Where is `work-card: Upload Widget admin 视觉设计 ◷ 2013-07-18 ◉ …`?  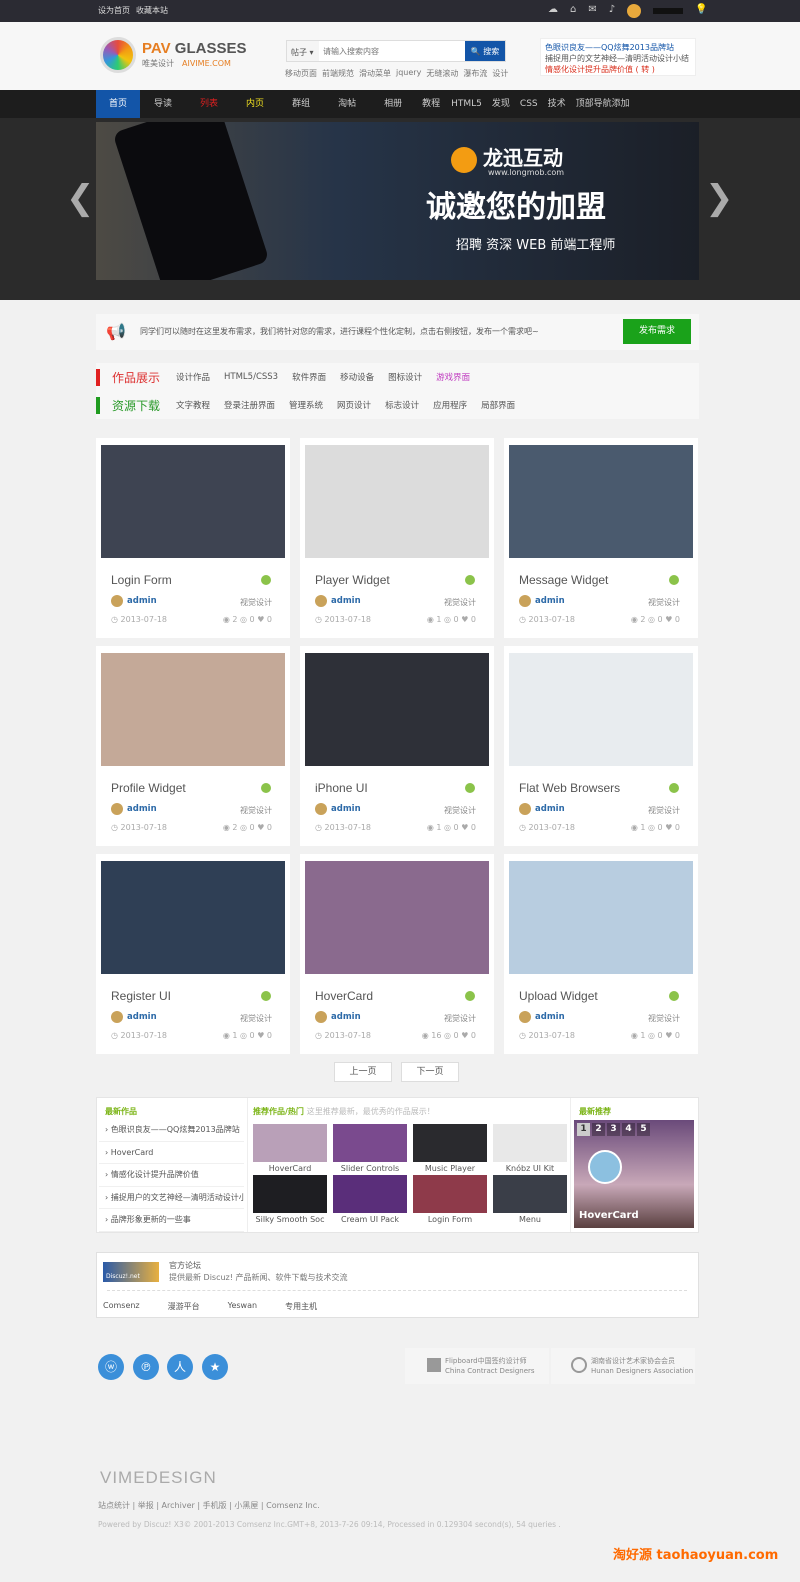 work-card: Upload Widget admin 视觉设计 ◷ 2013-07-18 ◉ … is located at coordinates (601, 954).